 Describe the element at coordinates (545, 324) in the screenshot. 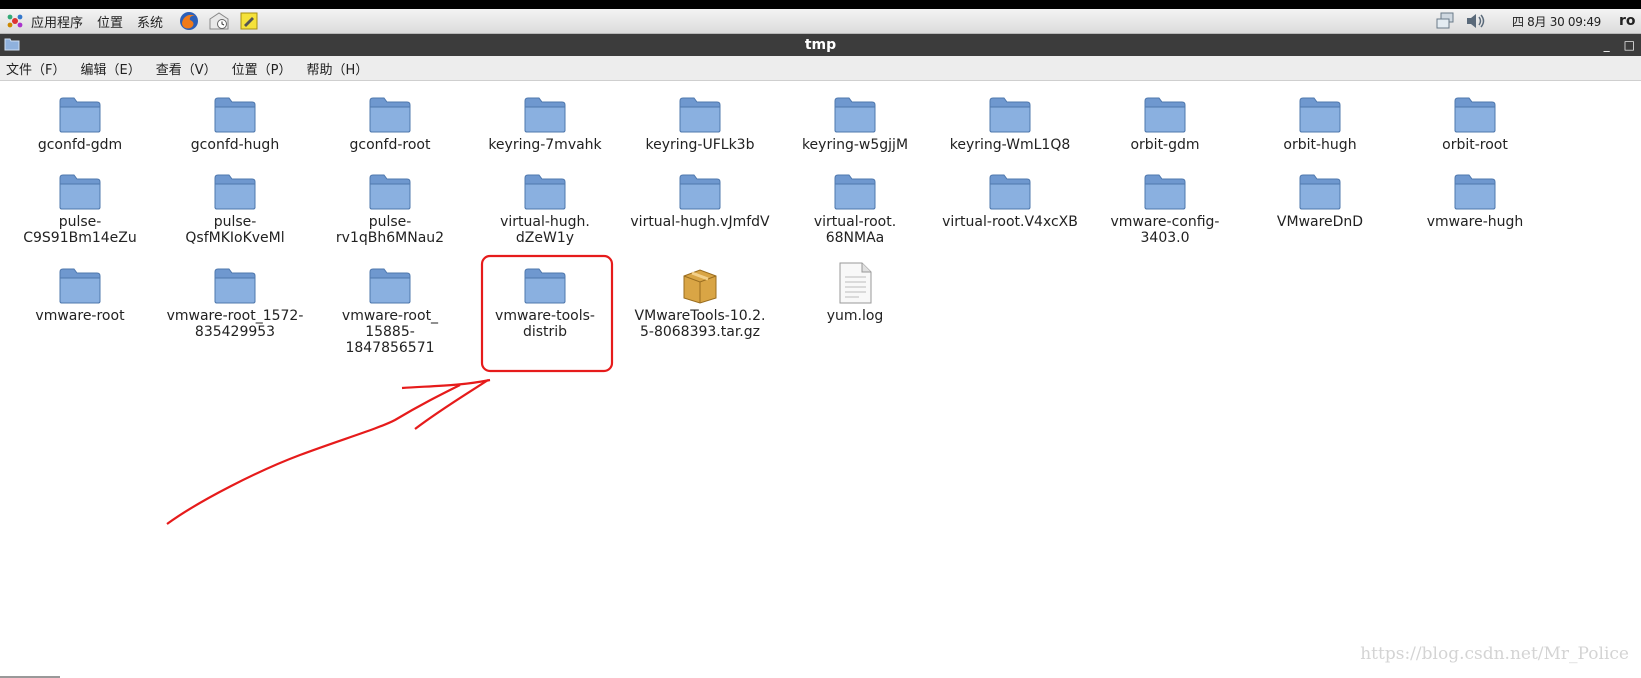

I see `file-name-label: vmware-tools- distrib` at that location.